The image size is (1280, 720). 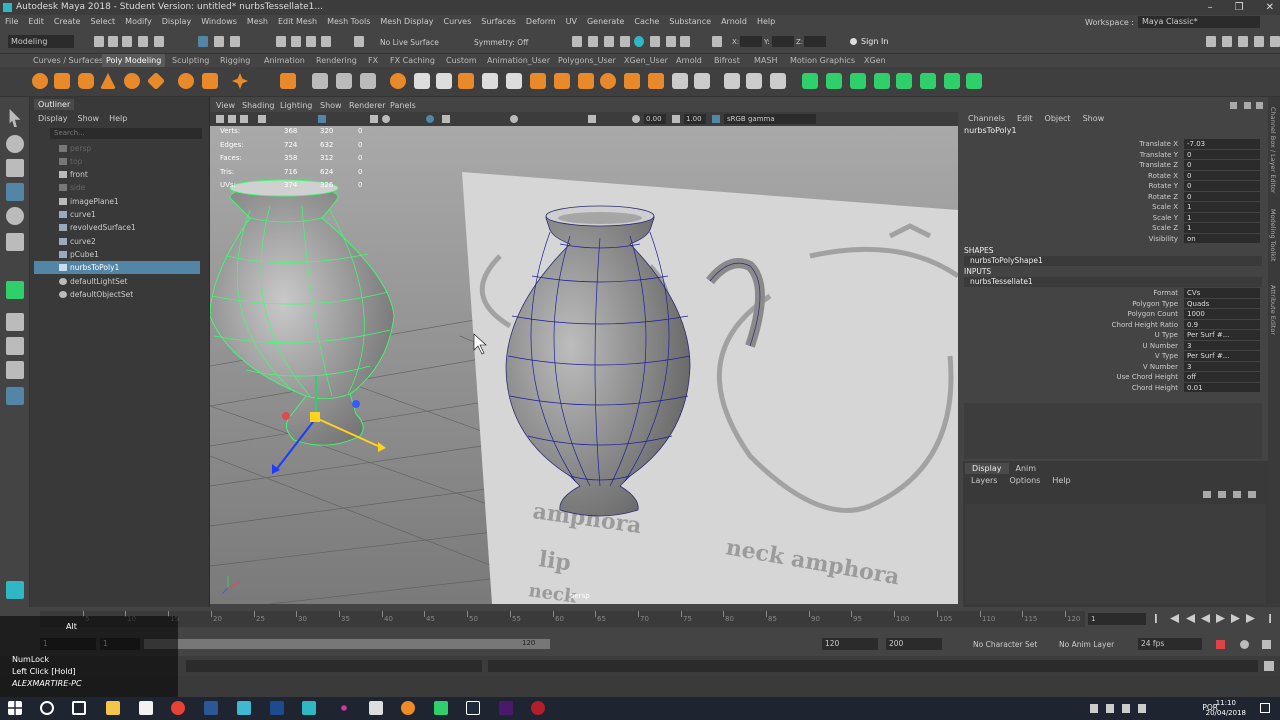 What do you see at coordinates (1113, 314) in the screenshot?
I see `input-polygon-count: Polygon Count 1000` at bounding box center [1113, 314].